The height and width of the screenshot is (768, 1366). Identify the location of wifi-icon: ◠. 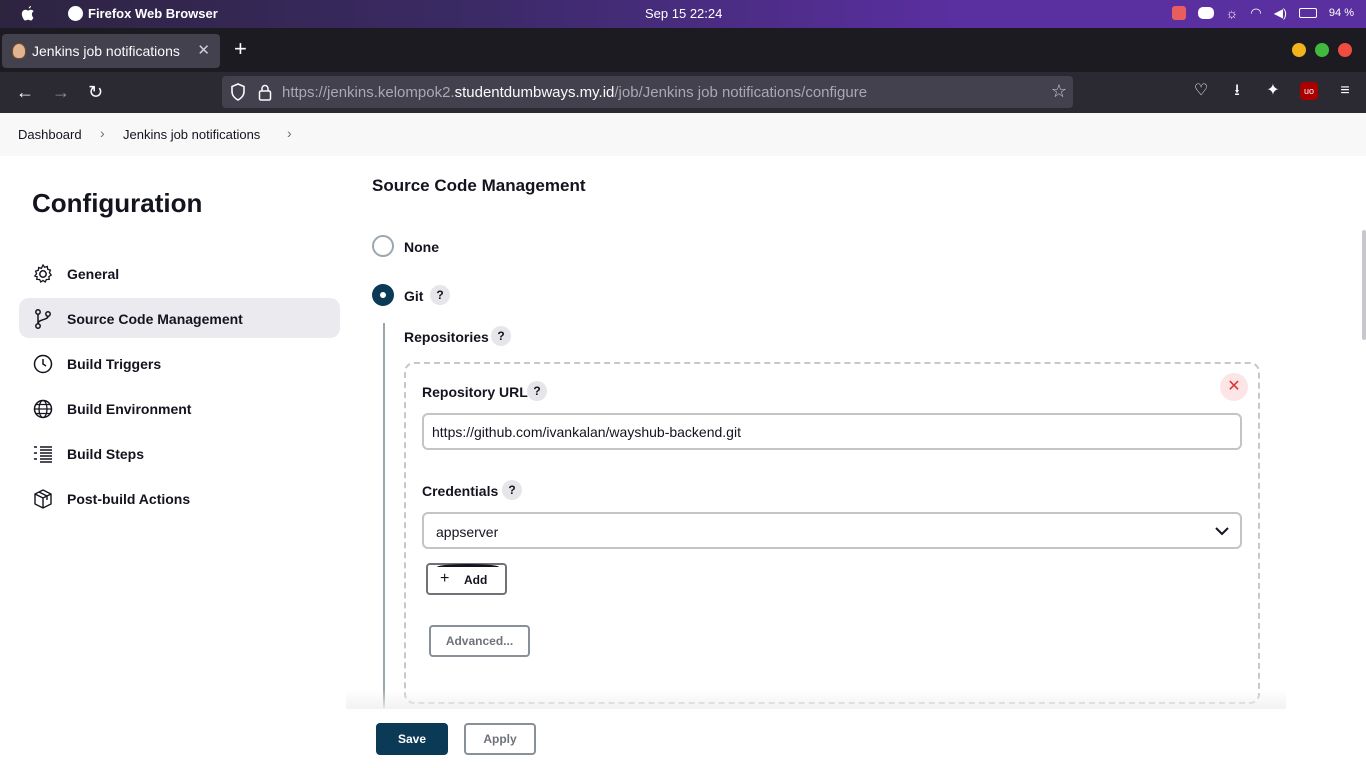
(1255, 13).